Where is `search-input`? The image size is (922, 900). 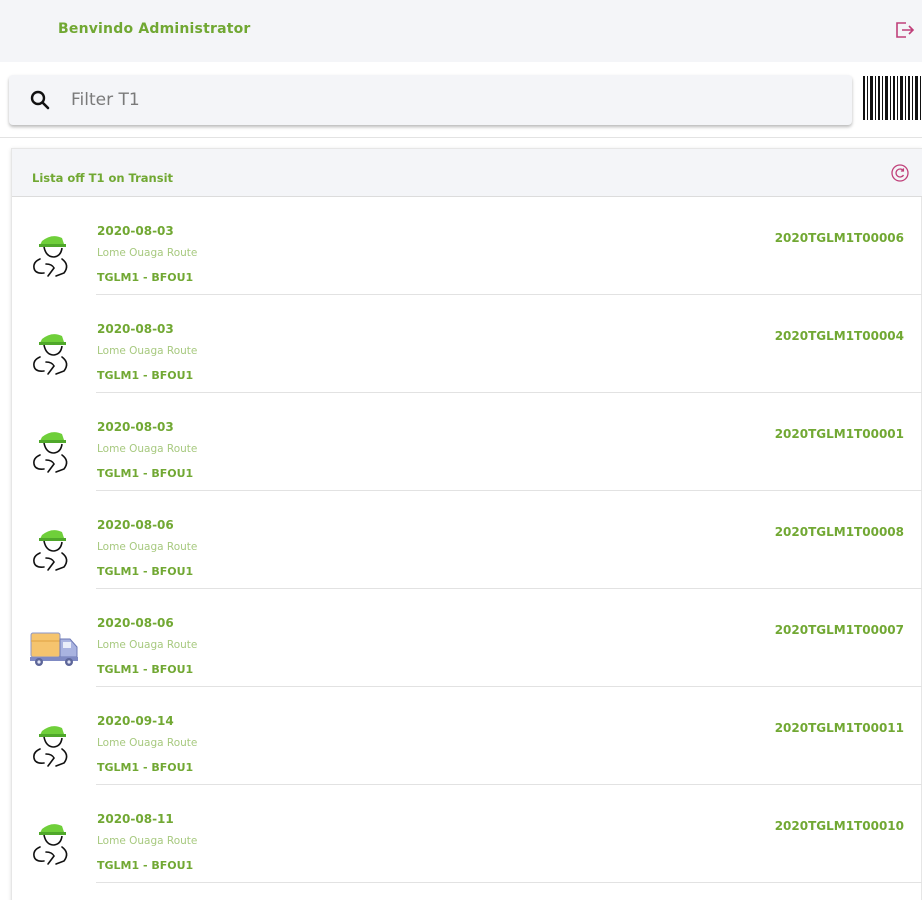
search-input is located at coordinates (451, 100).